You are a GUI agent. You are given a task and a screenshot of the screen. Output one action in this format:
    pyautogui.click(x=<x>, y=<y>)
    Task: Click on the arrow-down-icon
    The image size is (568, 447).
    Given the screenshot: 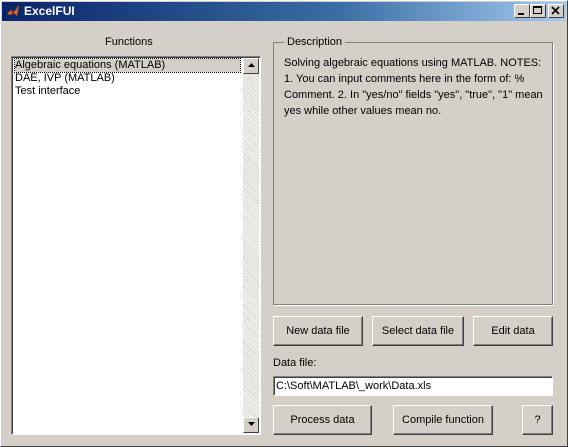 What is the action you would take?
    pyautogui.click(x=251, y=424)
    